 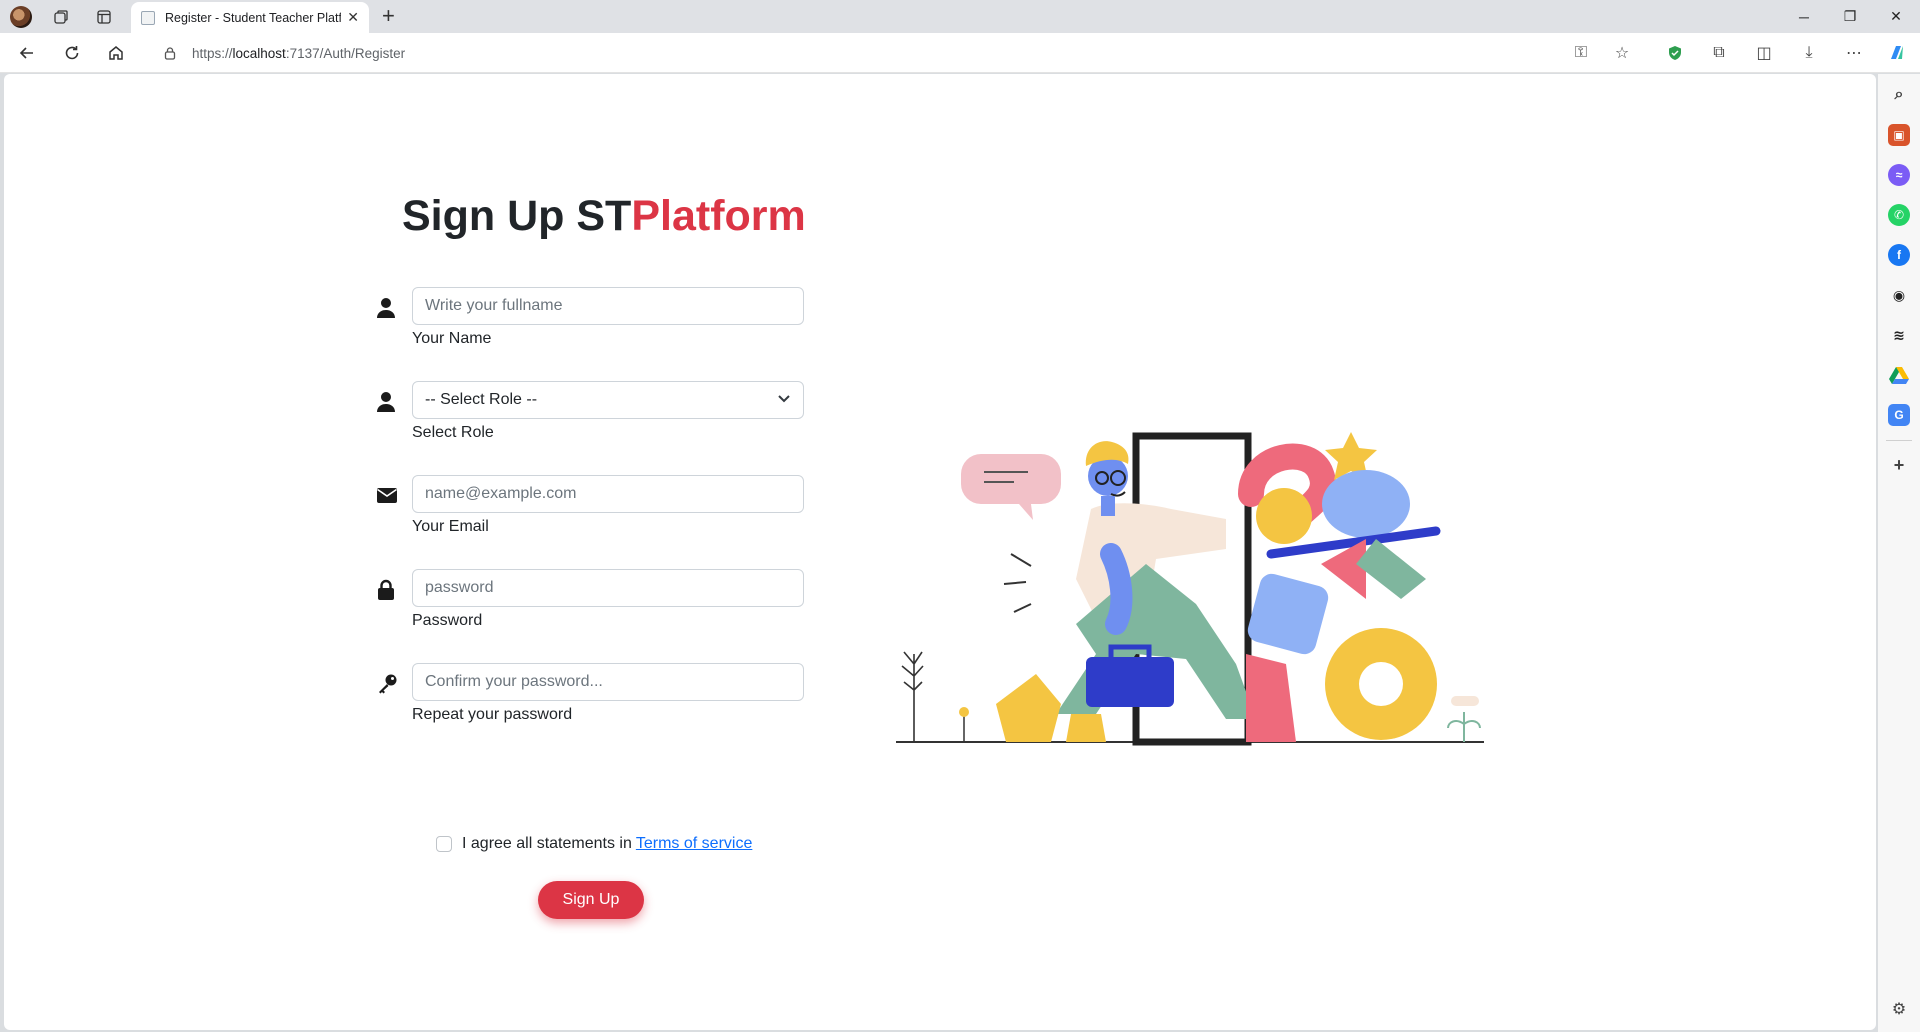 I want to click on terms-checkbox, so click(x=444, y=844).